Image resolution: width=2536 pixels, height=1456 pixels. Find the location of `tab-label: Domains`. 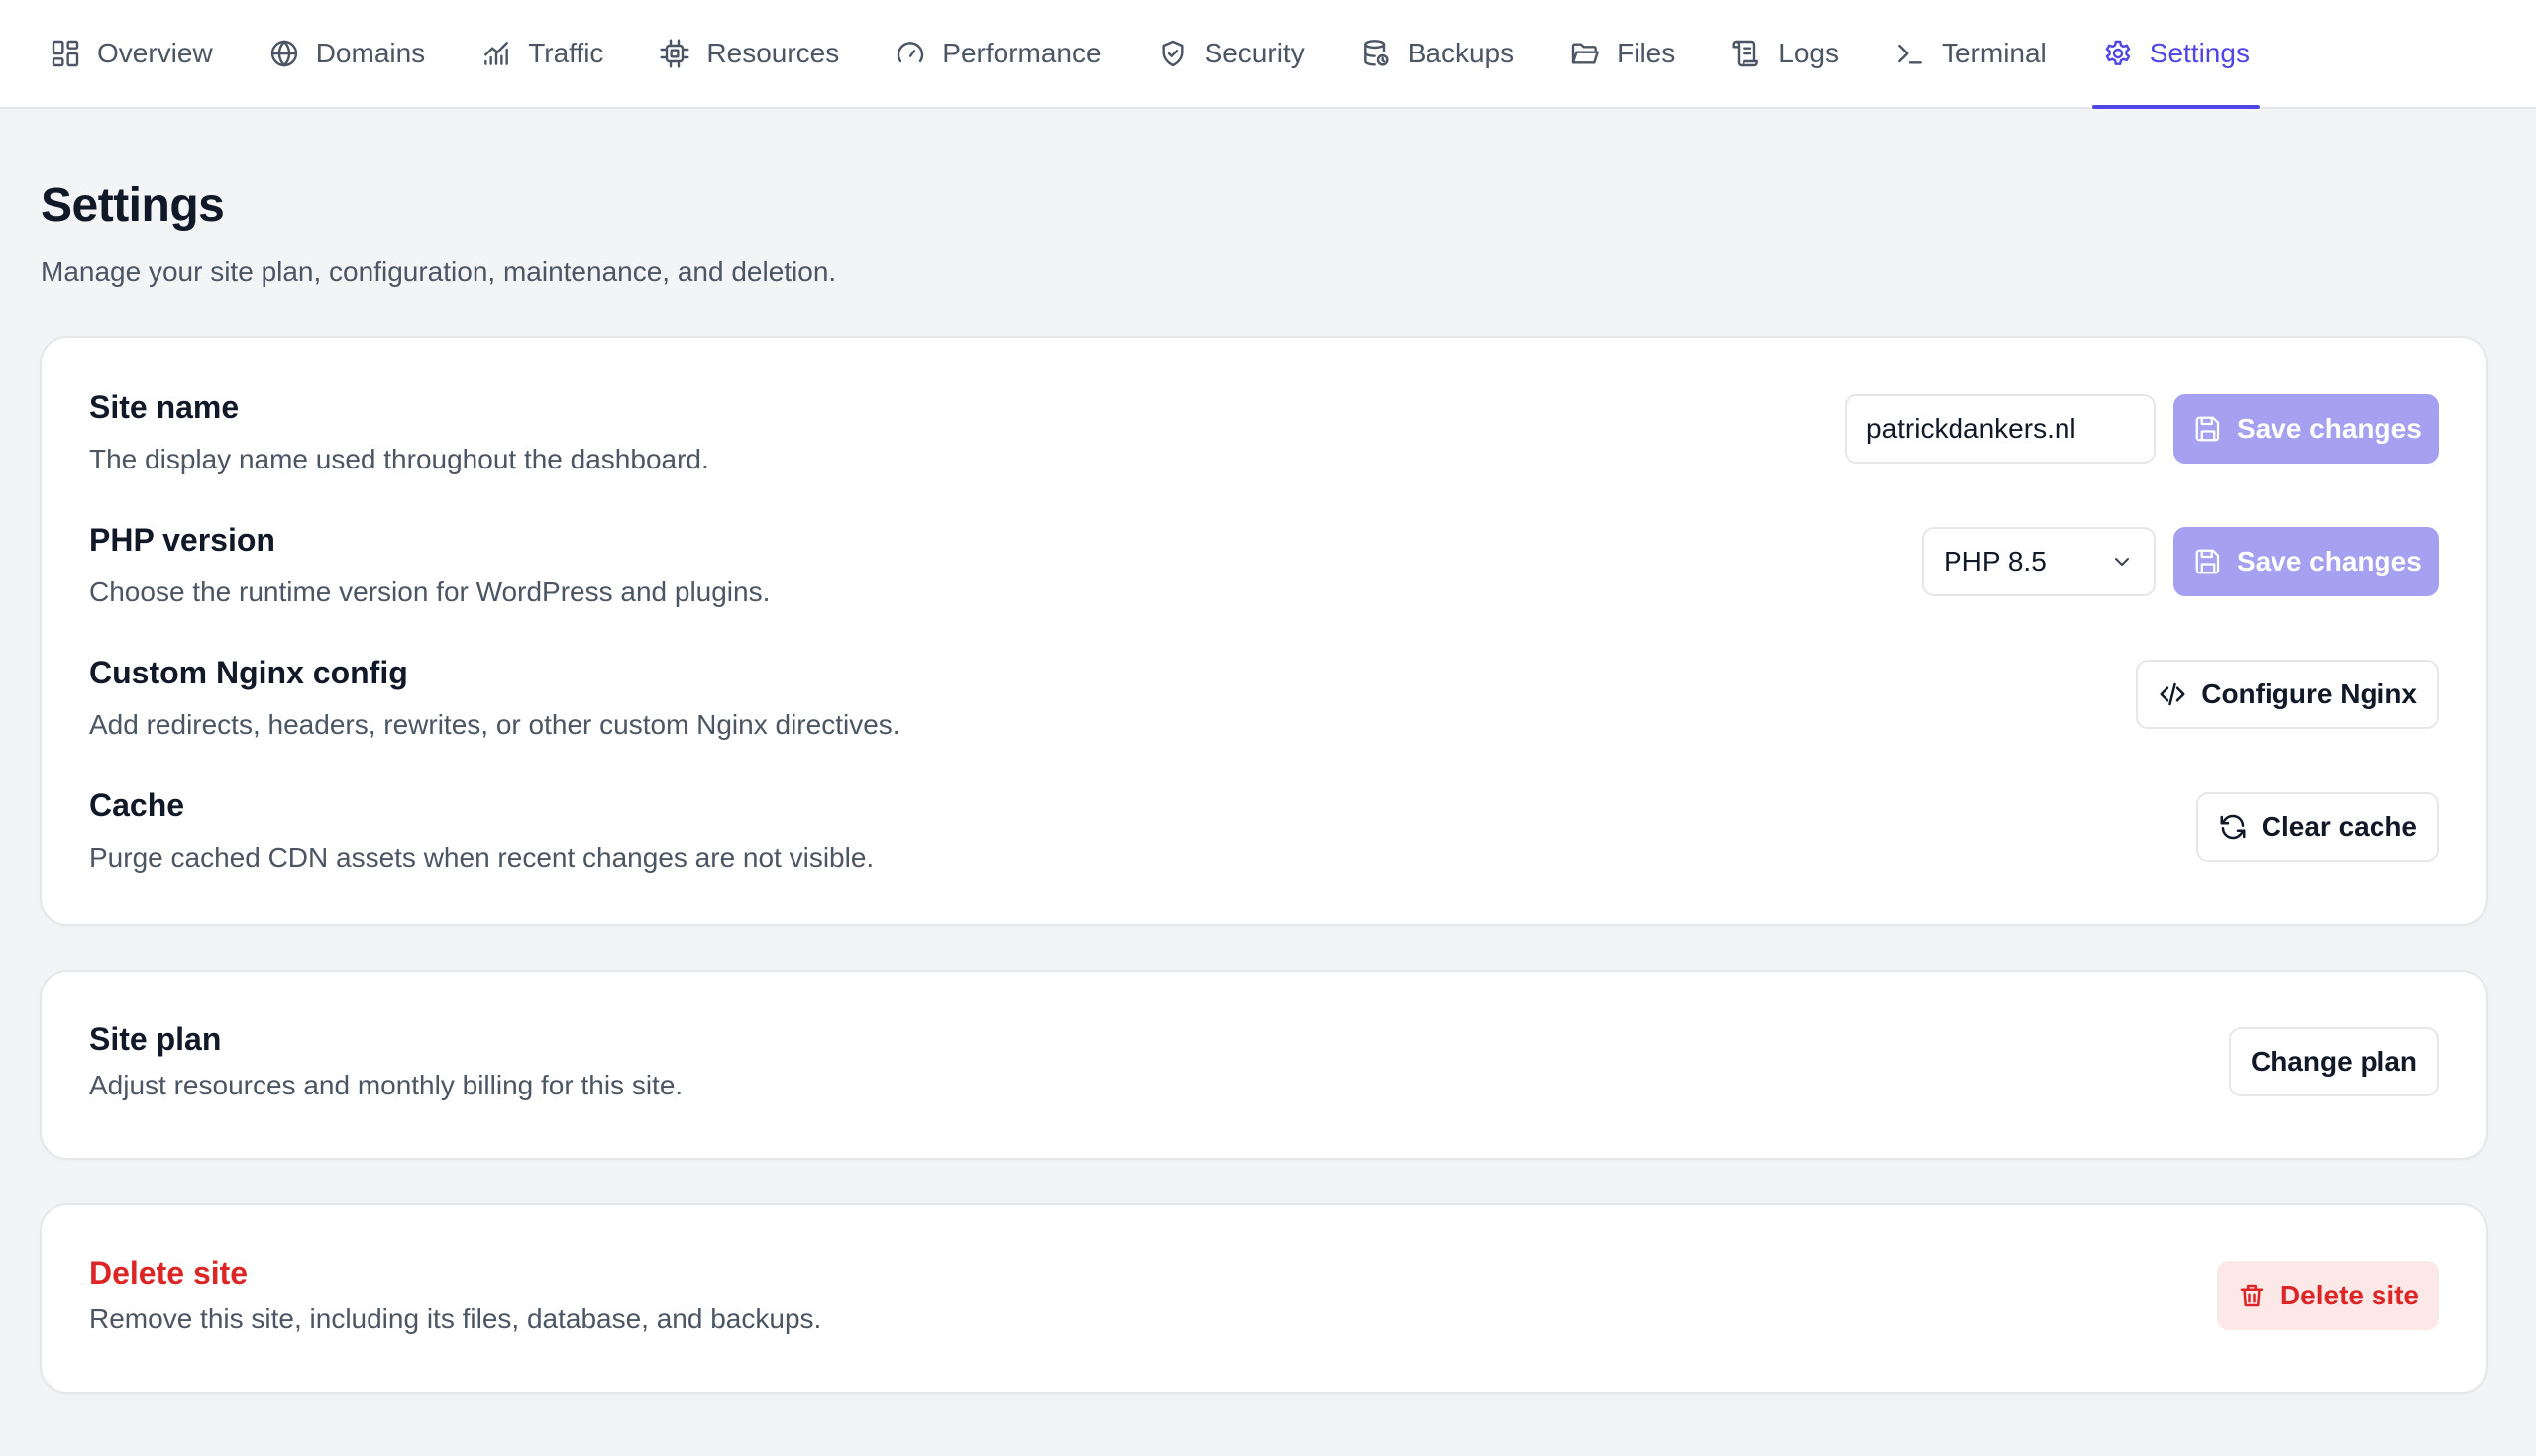

tab-label: Domains is located at coordinates (370, 53).